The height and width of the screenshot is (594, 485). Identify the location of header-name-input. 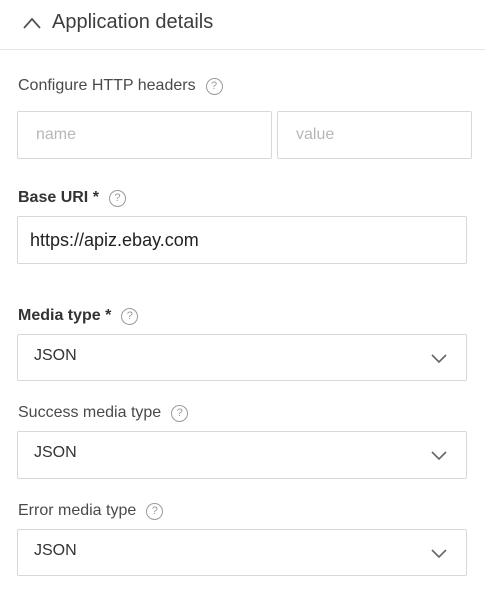
(144, 135).